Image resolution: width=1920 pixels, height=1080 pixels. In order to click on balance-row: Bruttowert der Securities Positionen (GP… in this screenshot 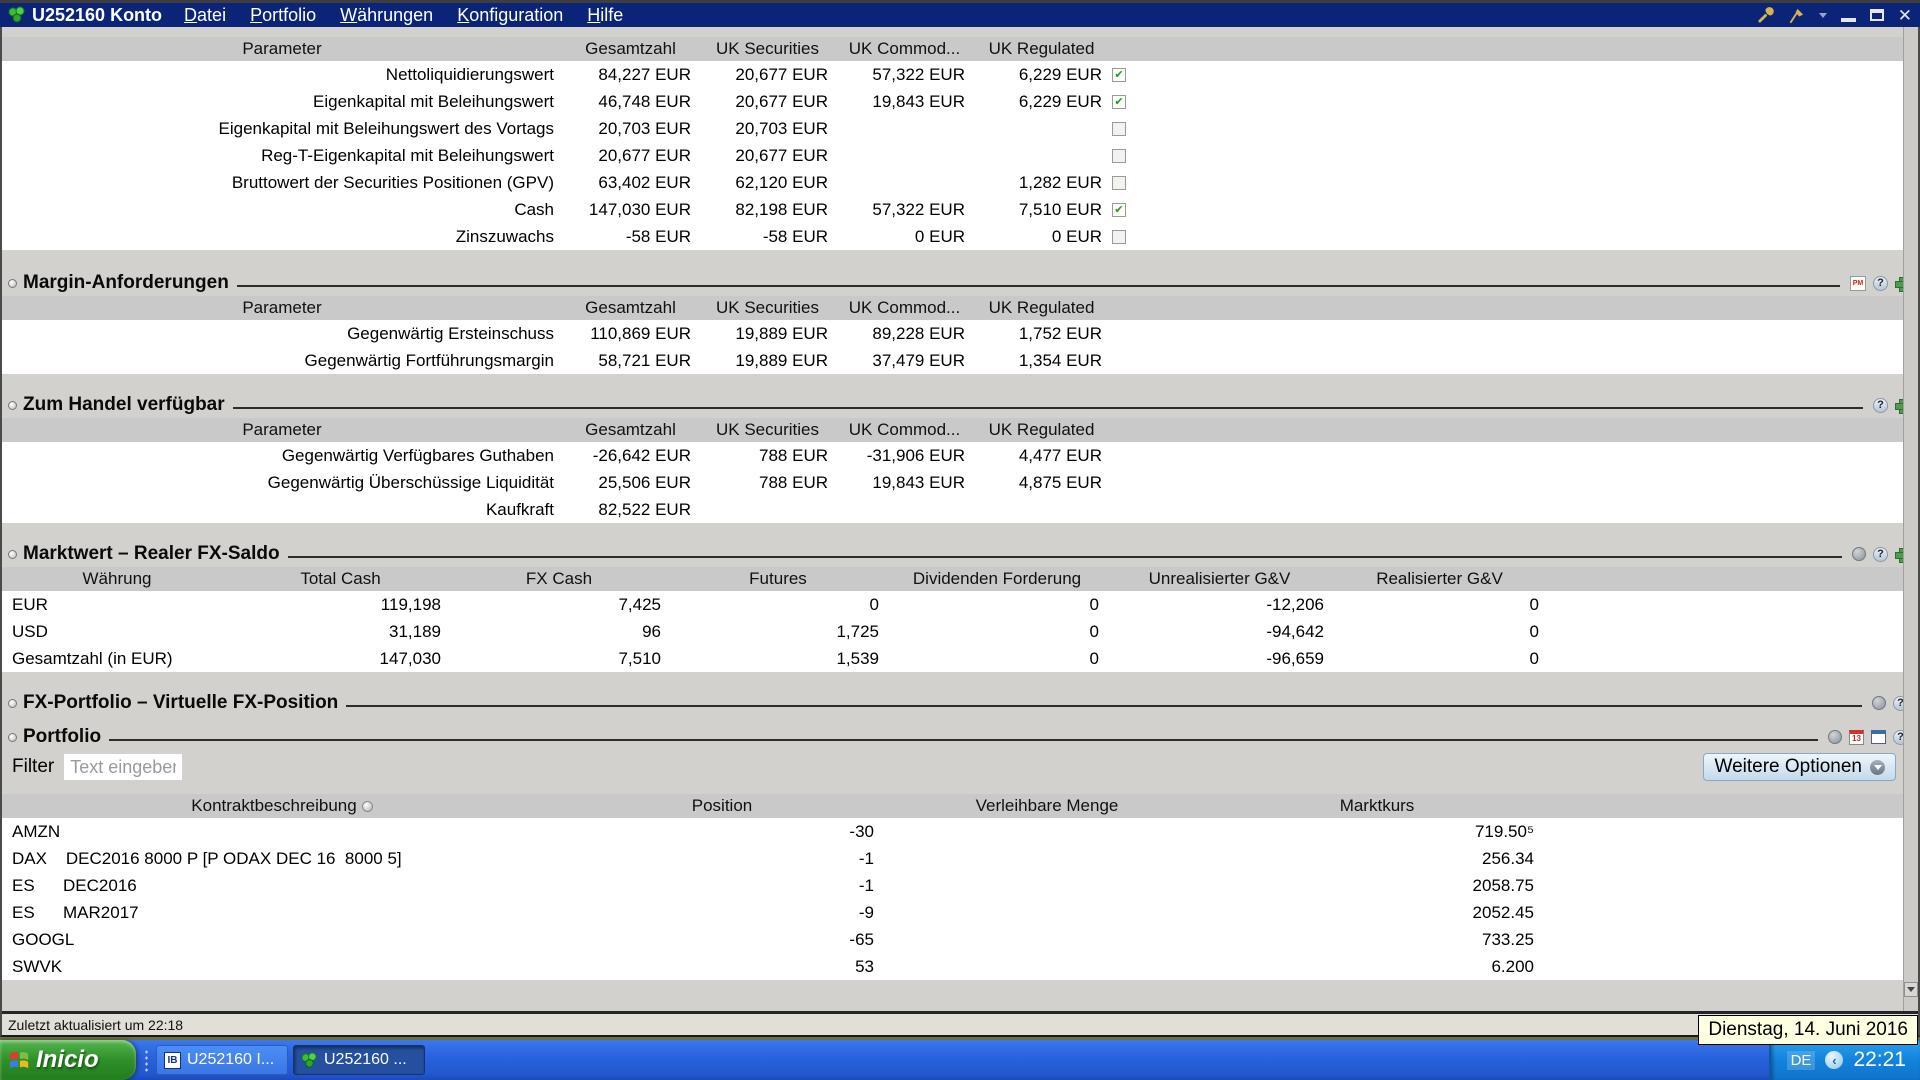, I will do `click(960, 182)`.